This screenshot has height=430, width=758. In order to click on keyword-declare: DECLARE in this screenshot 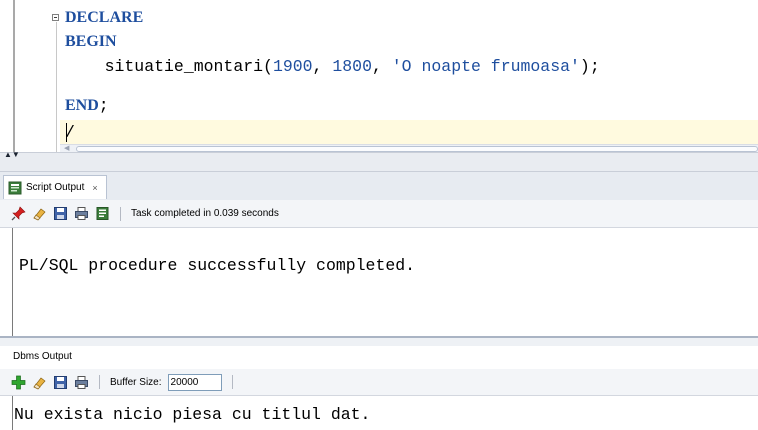, I will do `click(104, 17)`.